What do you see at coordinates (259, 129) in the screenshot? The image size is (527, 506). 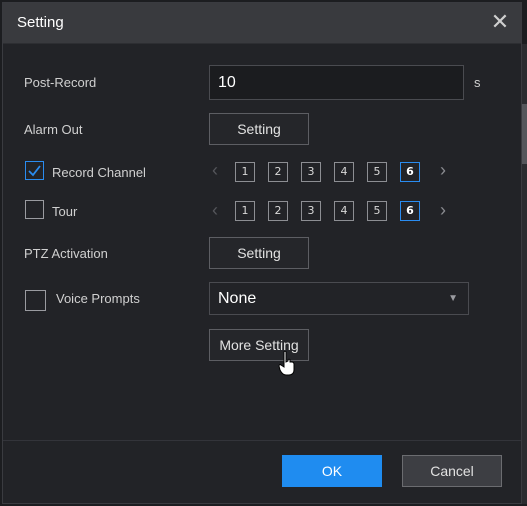 I see `alarm-out-setting-button: Setting` at bounding box center [259, 129].